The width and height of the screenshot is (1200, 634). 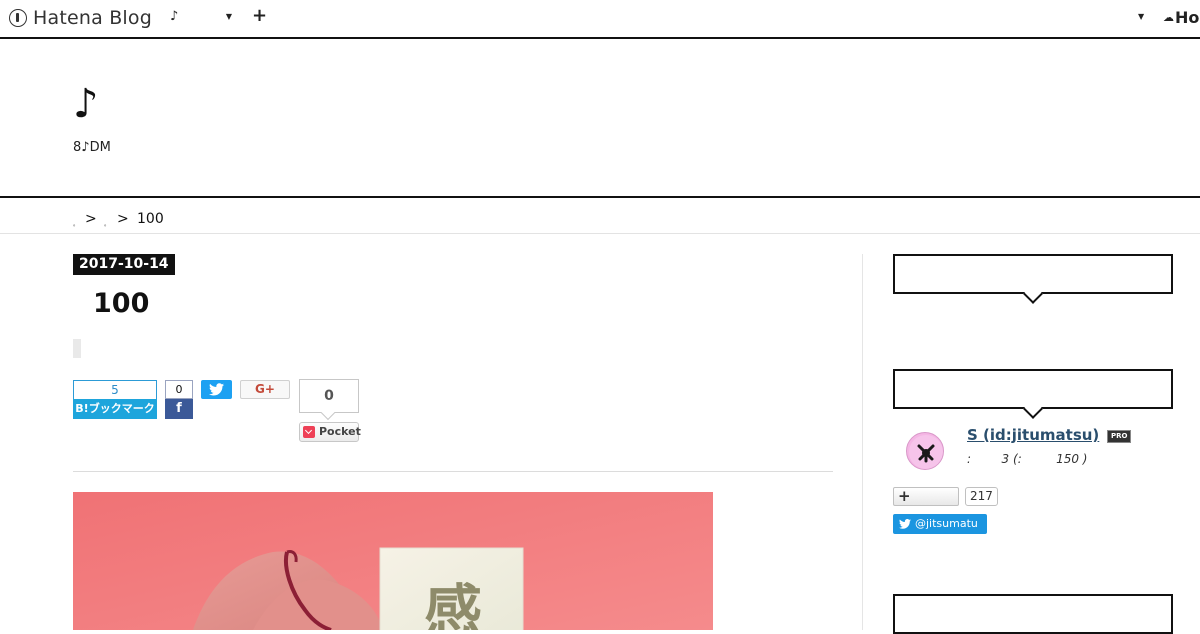 I want to click on entry-category-chip, so click(x=77, y=348).